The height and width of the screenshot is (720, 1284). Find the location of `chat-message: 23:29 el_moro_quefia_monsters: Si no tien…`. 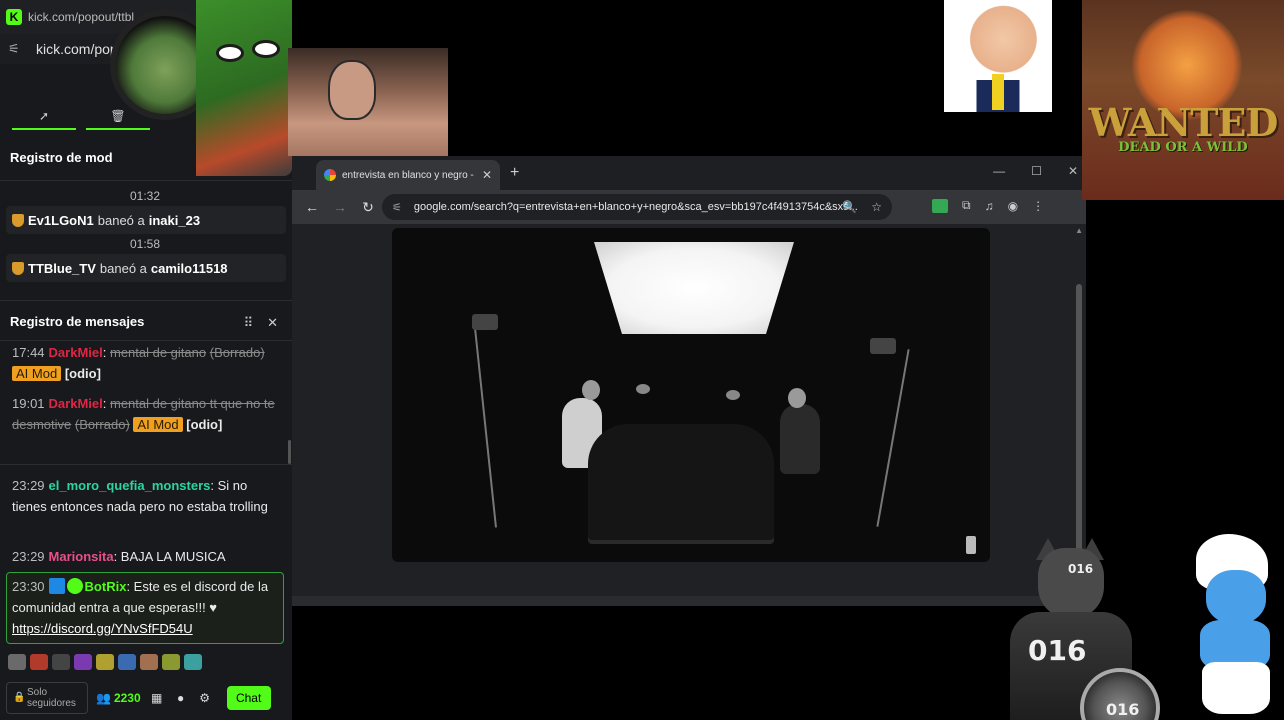

chat-message: 23:29 el_moro_quefia_monsters: Si no tien… is located at coordinates (140, 496).